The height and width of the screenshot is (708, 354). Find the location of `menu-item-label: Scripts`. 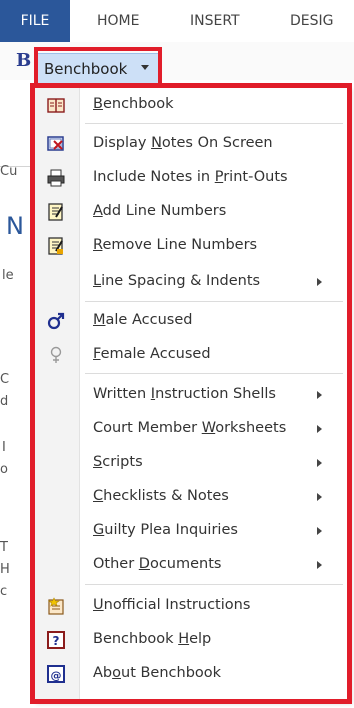

menu-item-label: Scripts is located at coordinates (118, 462).